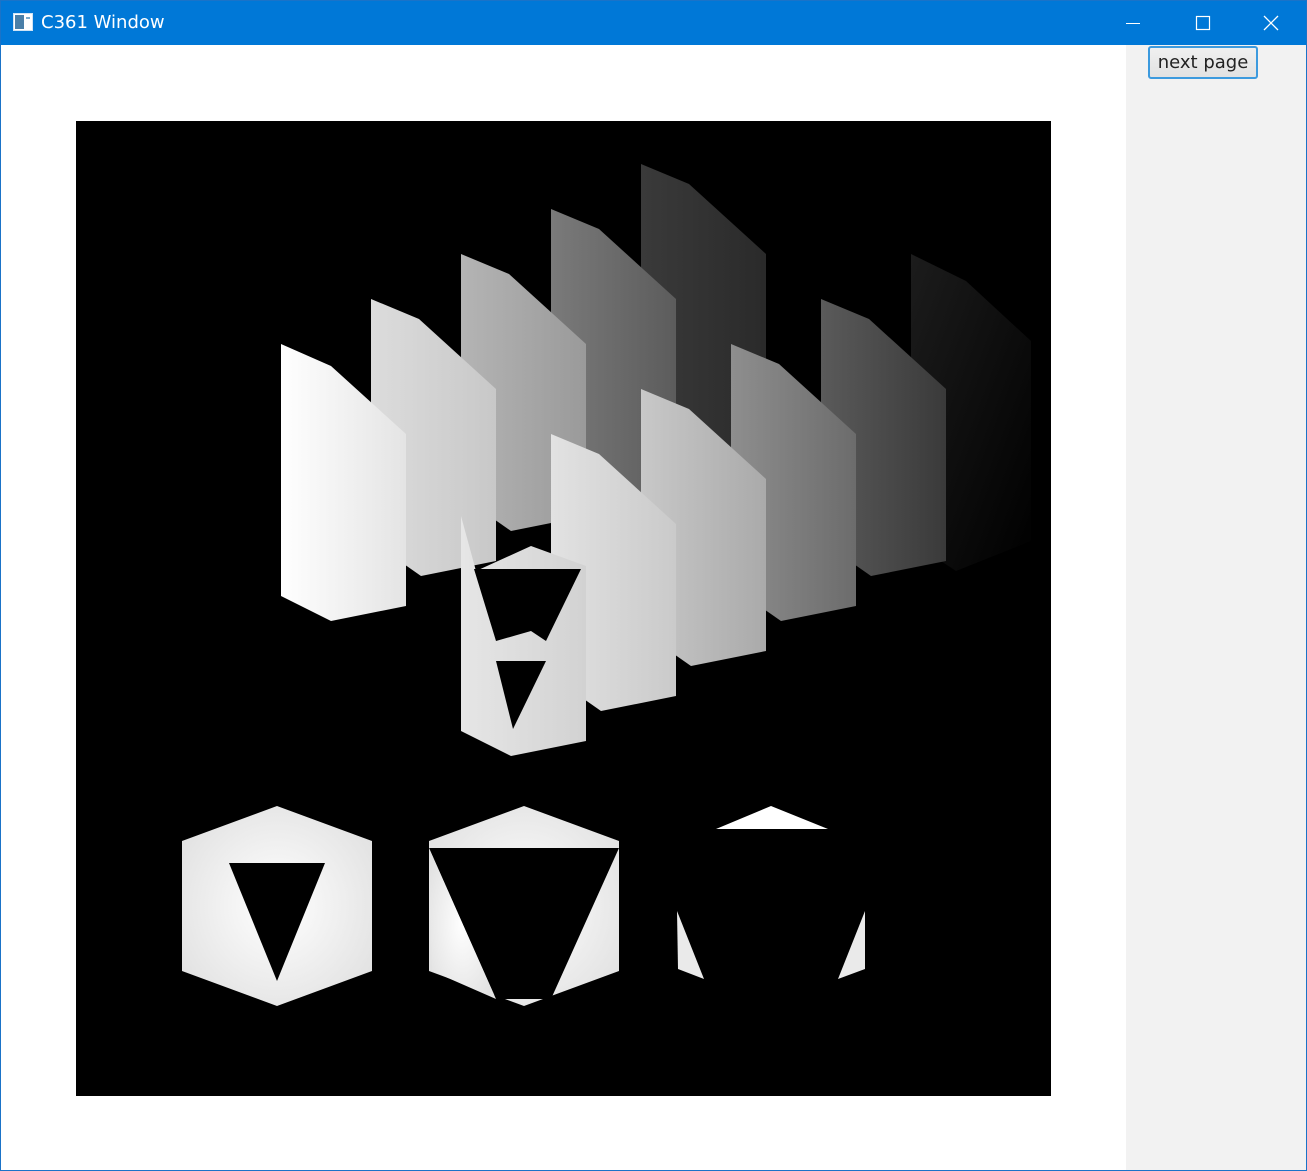 Image resolution: width=1307 pixels, height=1171 pixels. What do you see at coordinates (1203, 62) in the screenshot?
I see `next-page-button: next page` at bounding box center [1203, 62].